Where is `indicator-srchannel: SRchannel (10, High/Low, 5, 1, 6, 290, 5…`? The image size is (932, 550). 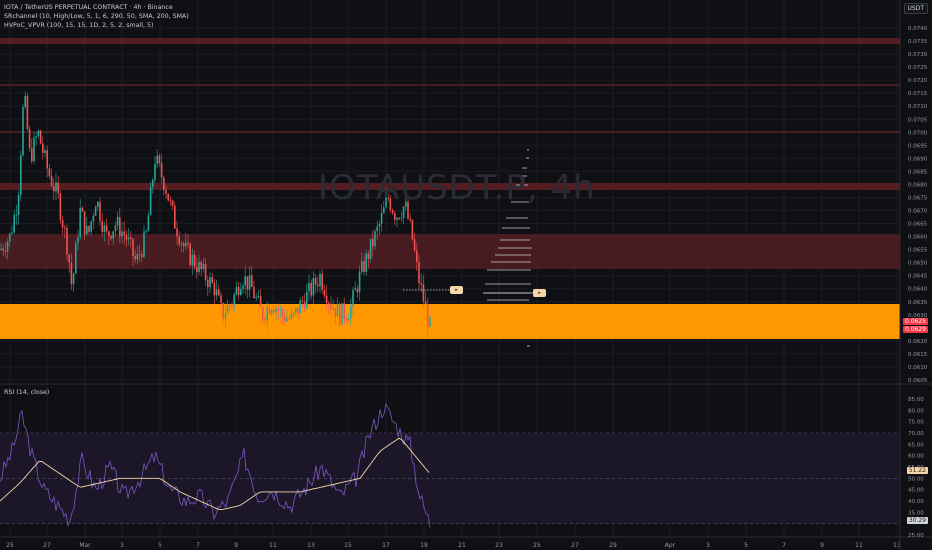 indicator-srchannel: SRchannel (10, High/Low, 5, 1, 6, 290, 5… is located at coordinates (96, 16).